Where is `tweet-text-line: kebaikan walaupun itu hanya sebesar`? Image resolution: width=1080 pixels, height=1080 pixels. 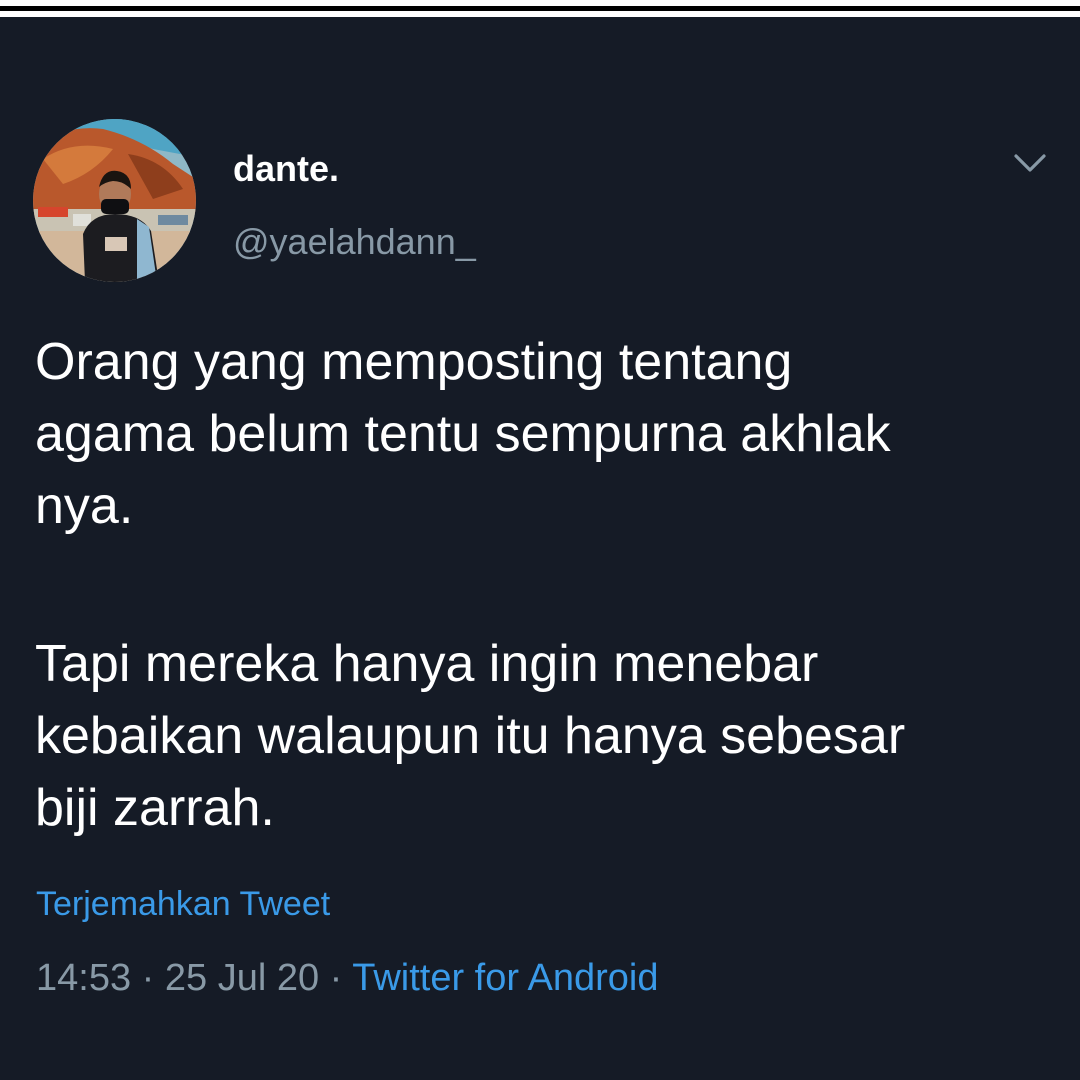 tweet-text-line: kebaikan walaupun itu hanya sebesar is located at coordinates (470, 736).